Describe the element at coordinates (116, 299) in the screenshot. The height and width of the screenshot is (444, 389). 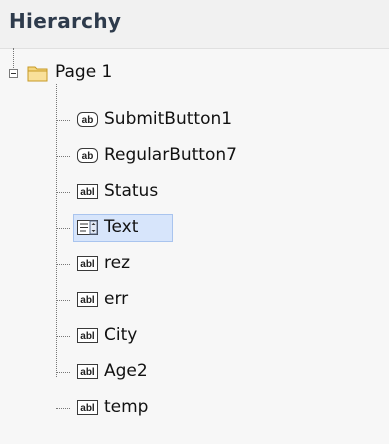
I see `tree-node-label: err` at that location.